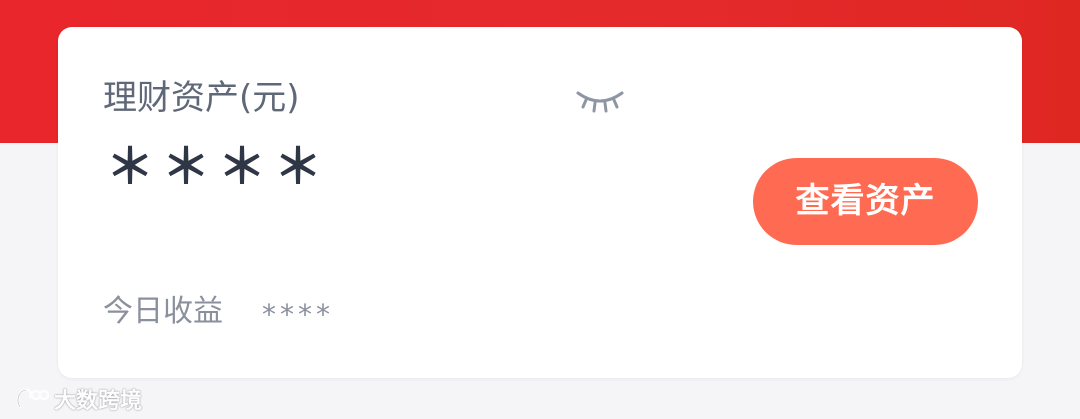 The image size is (1080, 419). I want to click on watermark: 大数跨境, so click(78, 399).